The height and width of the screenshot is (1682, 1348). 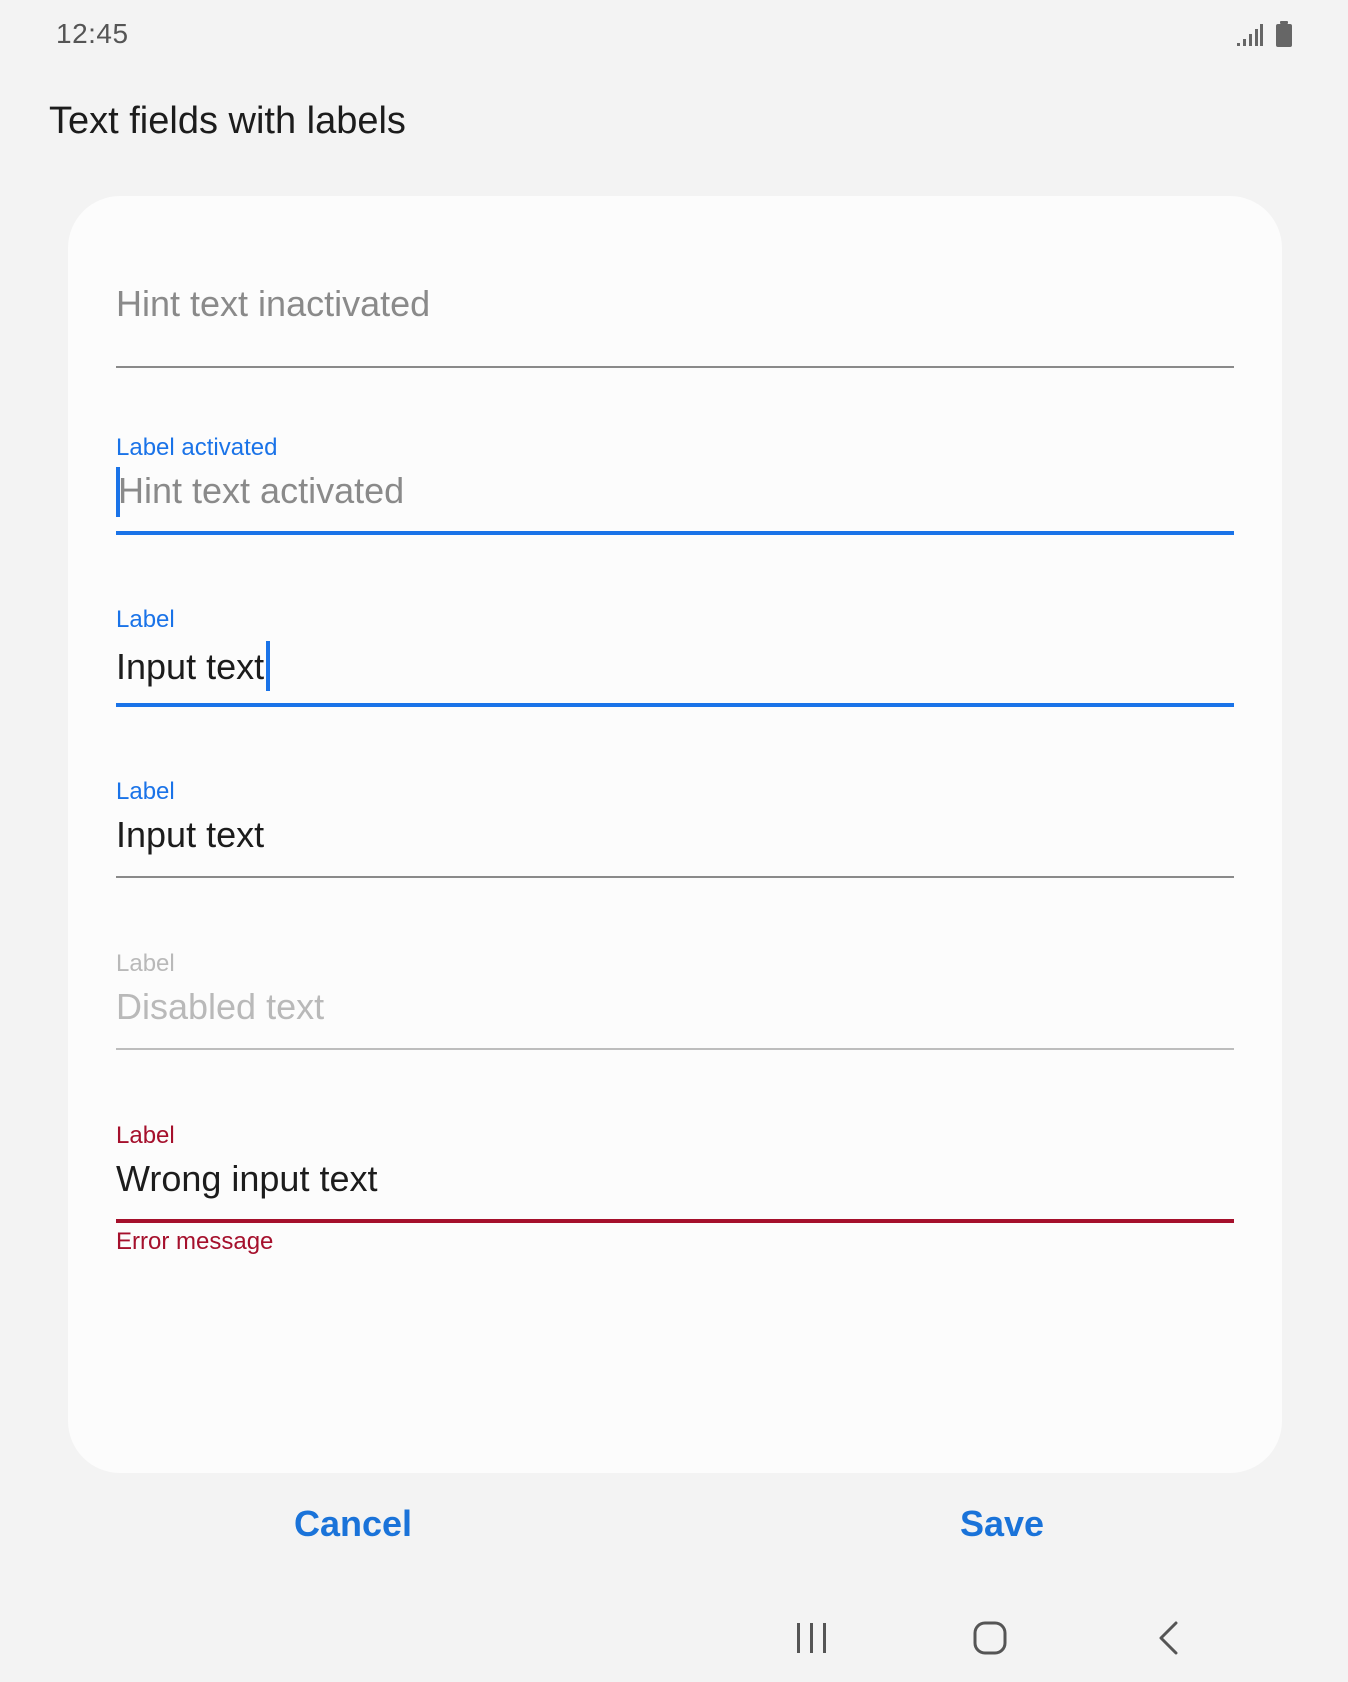 What do you see at coordinates (247, 1178) in the screenshot?
I see `input-text: Wrong input text` at bounding box center [247, 1178].